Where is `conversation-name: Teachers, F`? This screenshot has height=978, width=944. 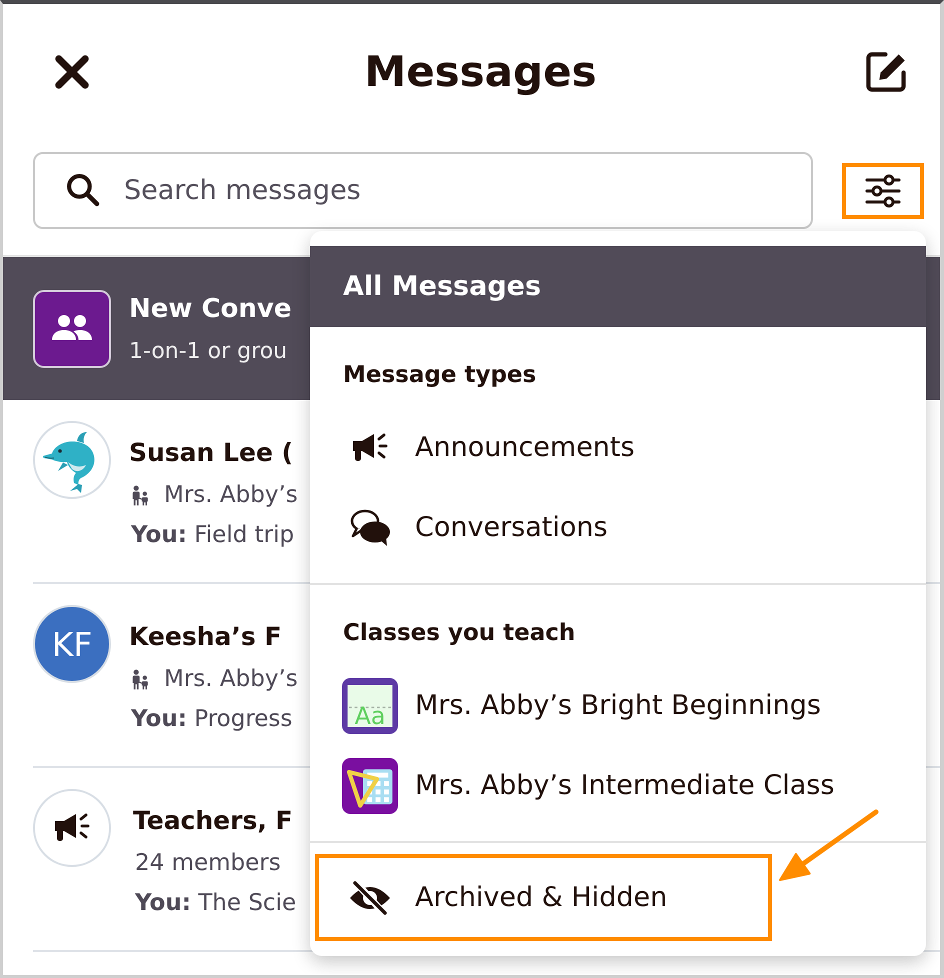 conversation-name: Teachers, F is located at coordinates (213, 821).